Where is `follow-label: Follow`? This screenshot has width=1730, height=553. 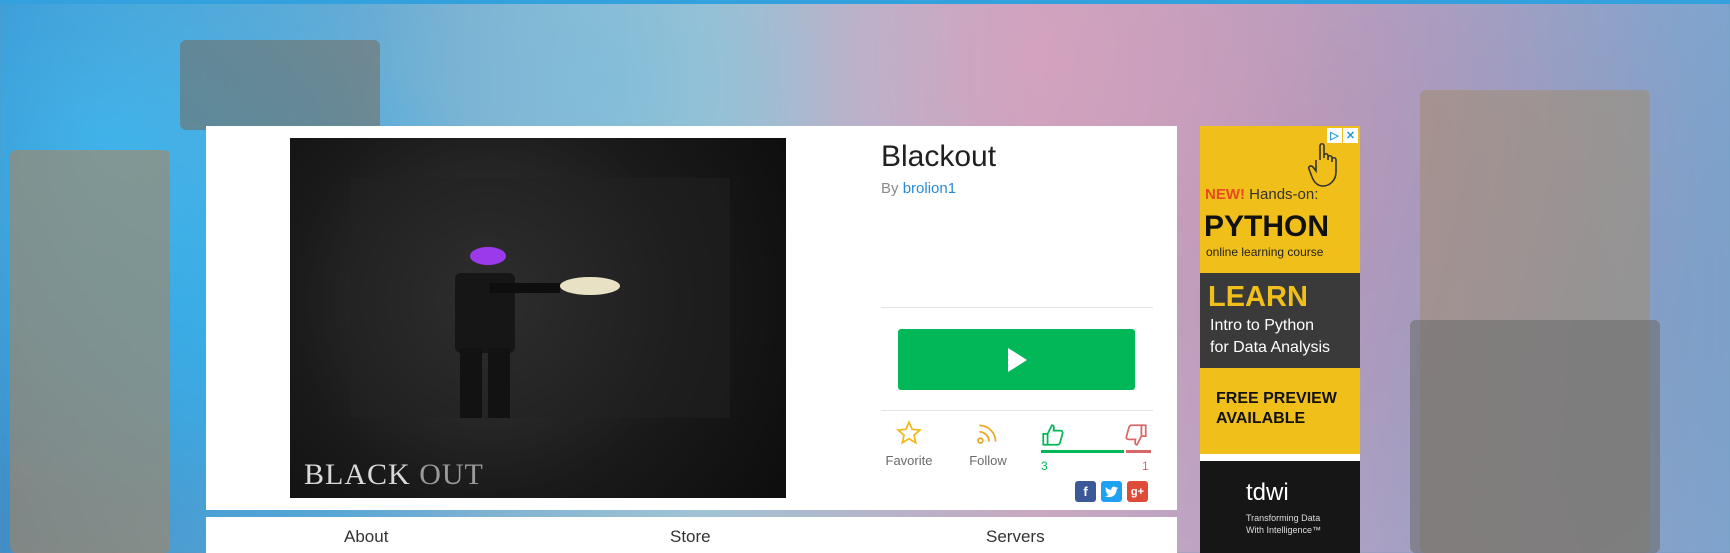
follow-label: Follow is located at coordinates (988, 460).